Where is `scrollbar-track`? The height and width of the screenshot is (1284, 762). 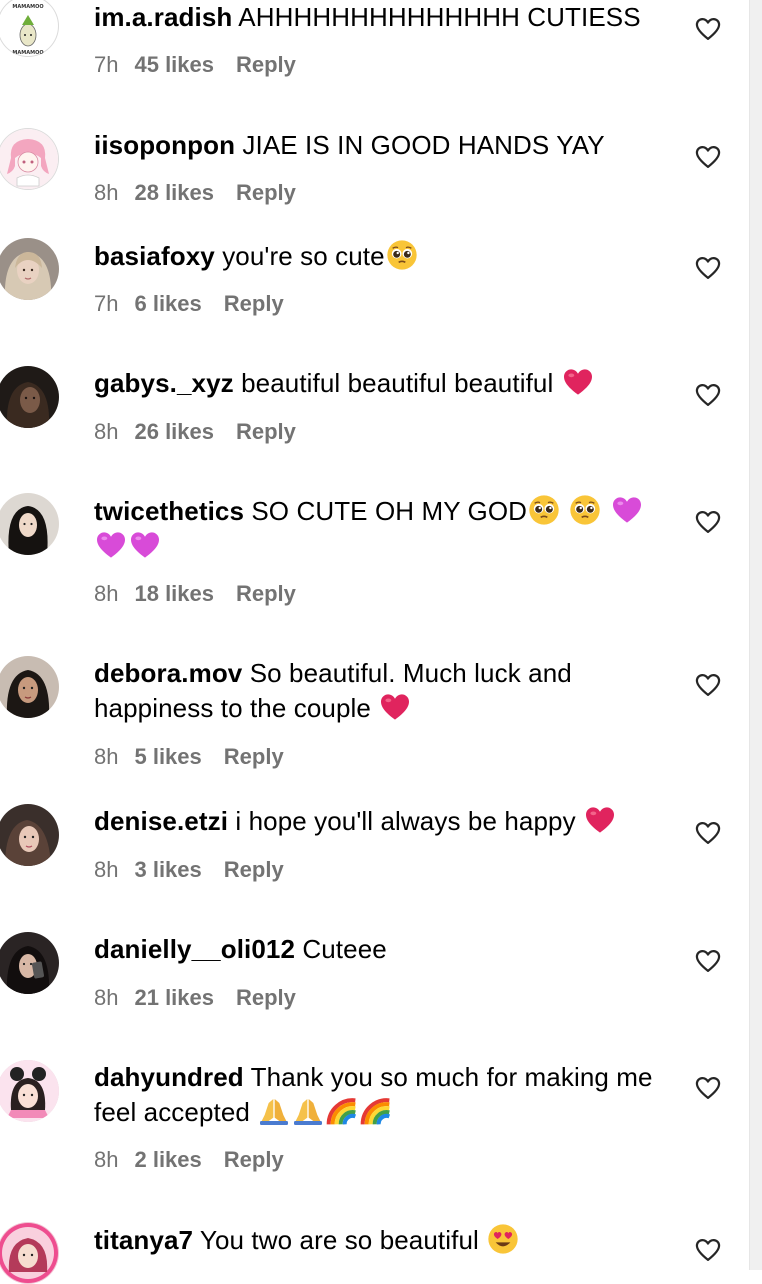 scrollbar-track is located at coordinates (755, 635).